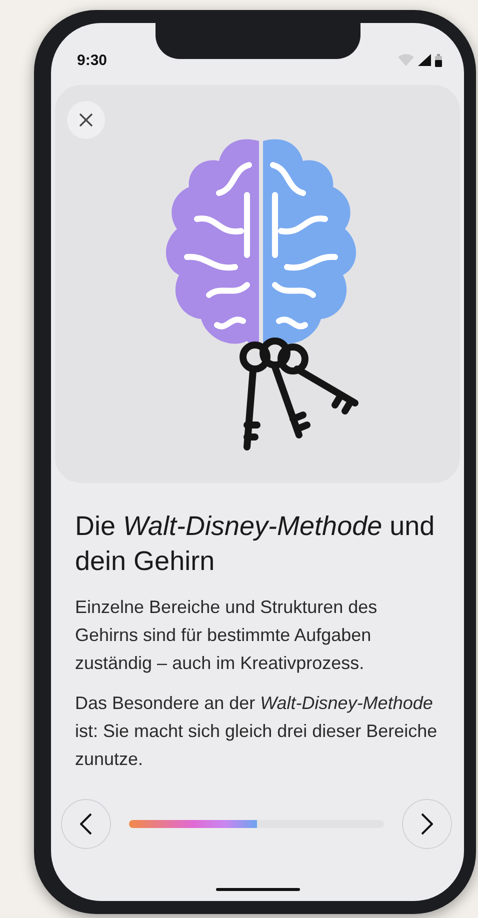 The height and width of the screenshot is (918, 478). I want to click on status-time: 9:30, so click(92, 60).